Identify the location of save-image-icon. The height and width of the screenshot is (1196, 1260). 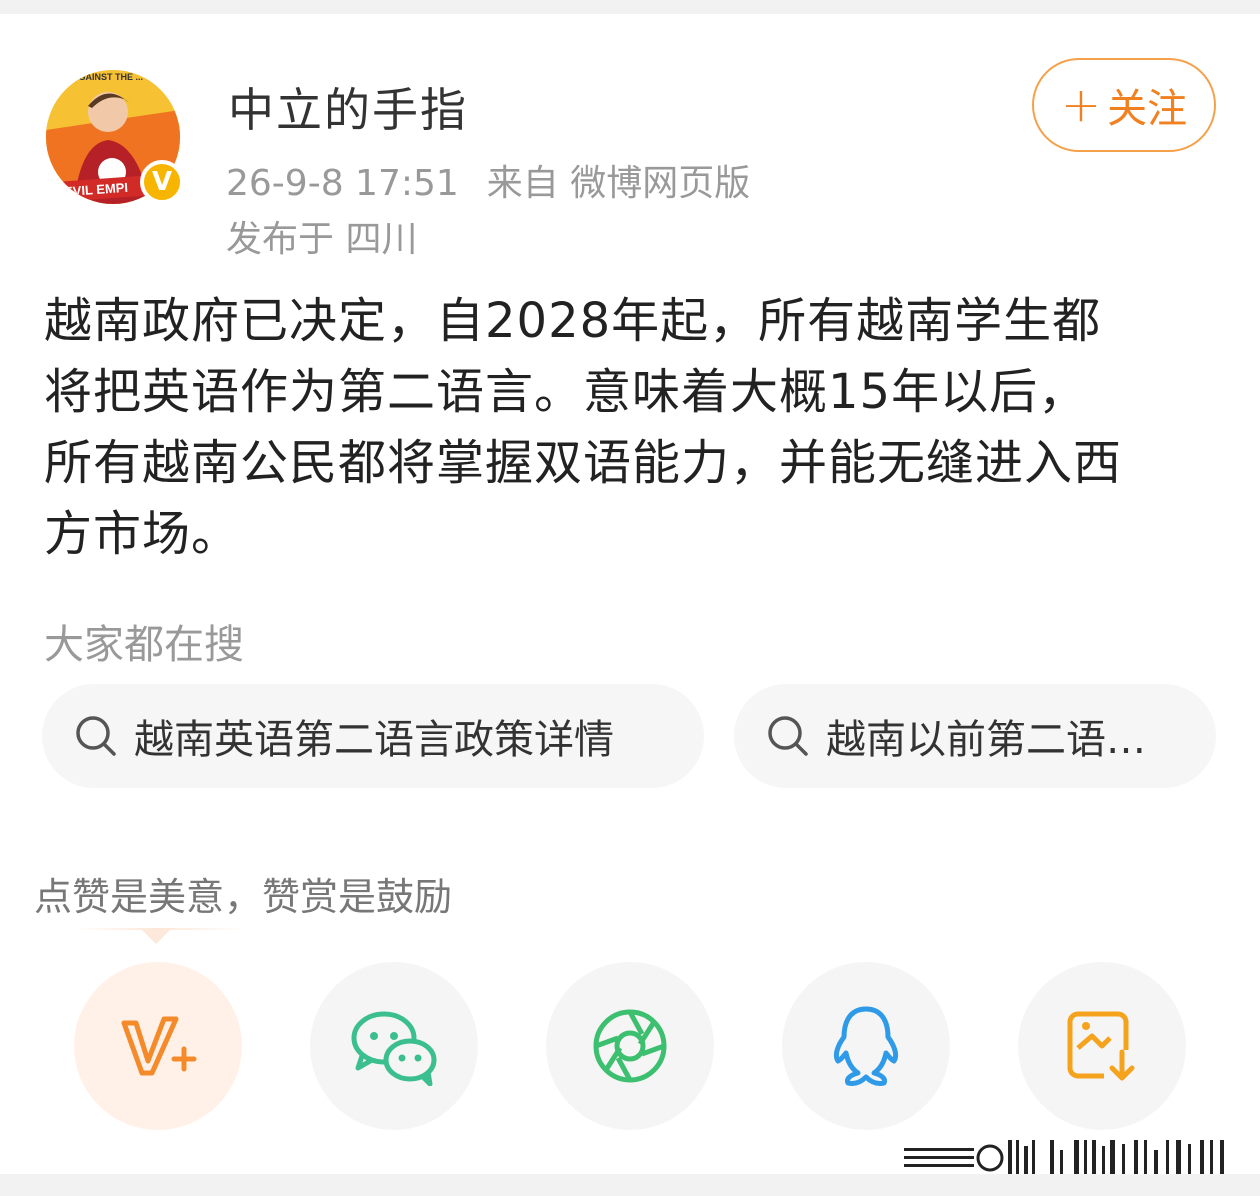
(1101, 1046).